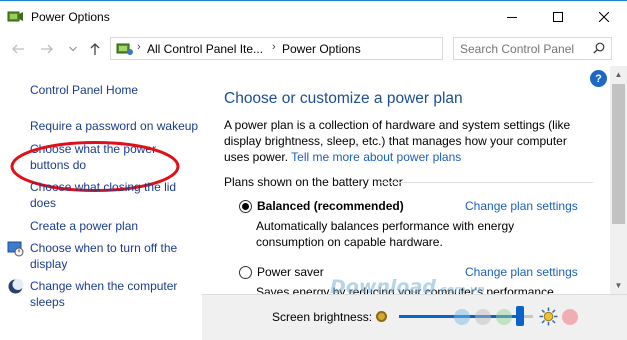 This screenshot has width=627, height=340. I want to click on group-divider, so click(486, 182).